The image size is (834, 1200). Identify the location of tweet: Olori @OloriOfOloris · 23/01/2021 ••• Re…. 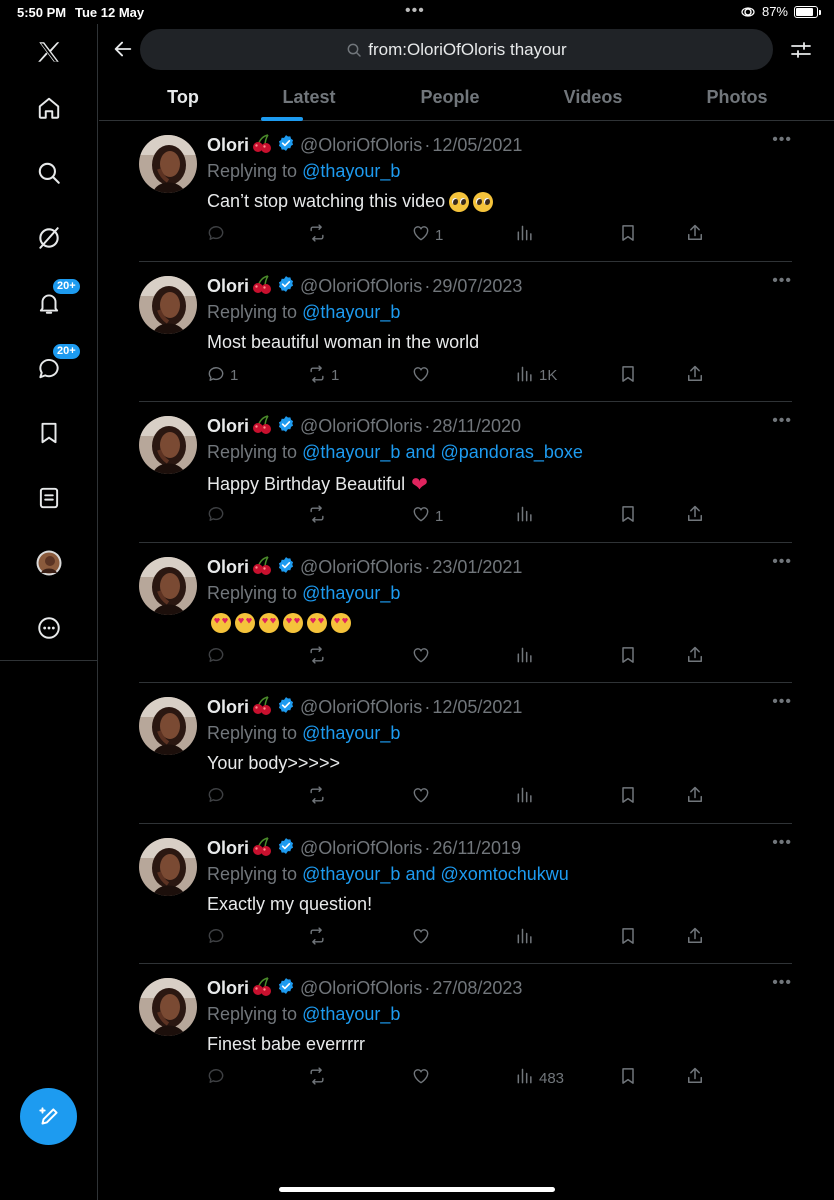
(466, 613).